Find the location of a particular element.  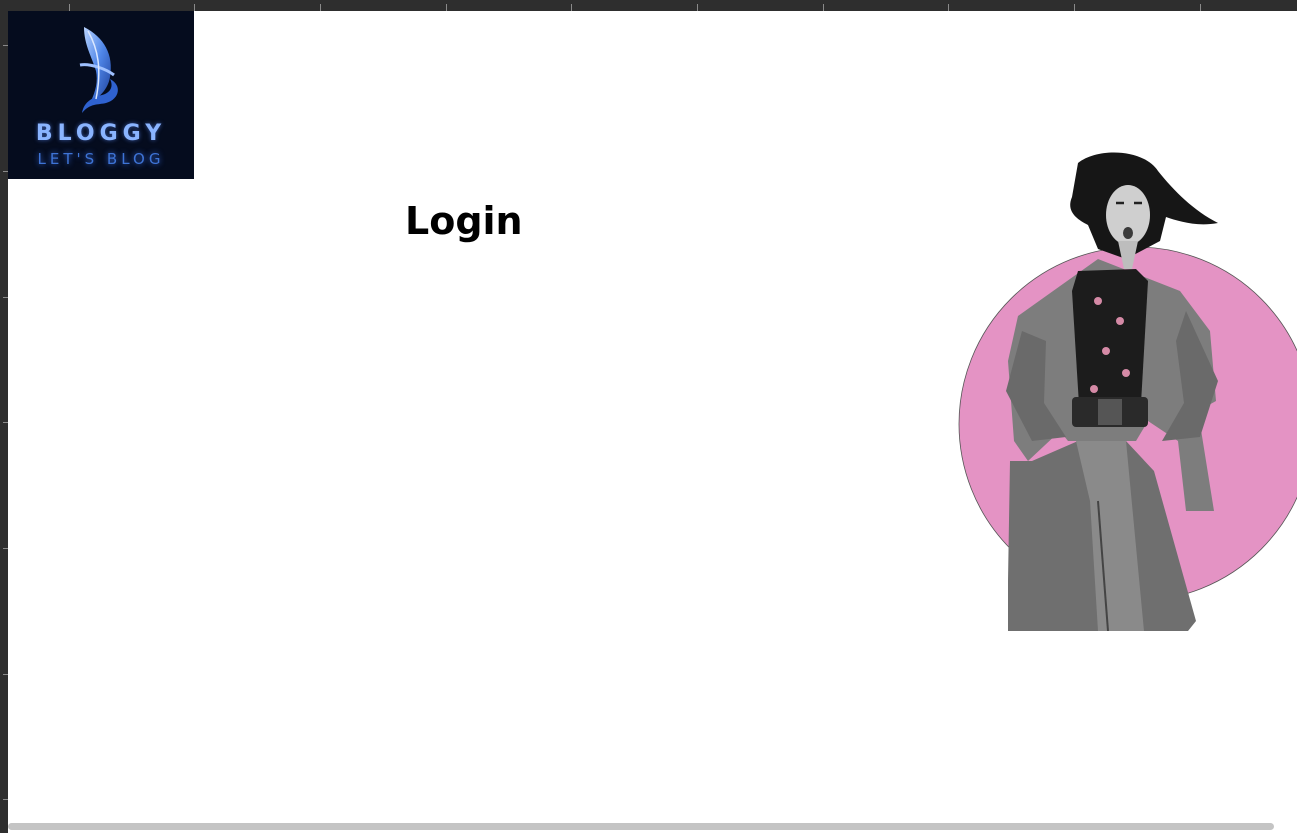

logo-tagline: LET'S BLOG is located at coordinates (101, 159).